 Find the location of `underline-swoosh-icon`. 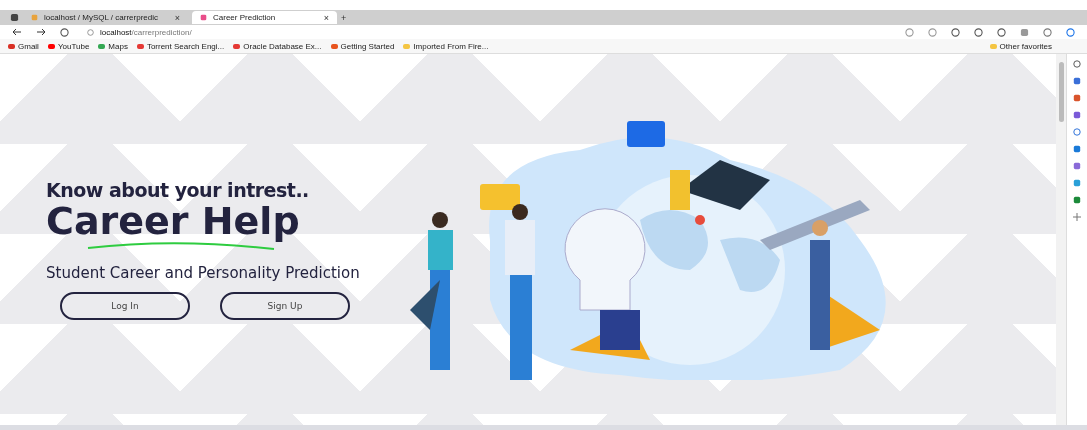

underline-swoosh-icon is located at coordinates (181, 245).